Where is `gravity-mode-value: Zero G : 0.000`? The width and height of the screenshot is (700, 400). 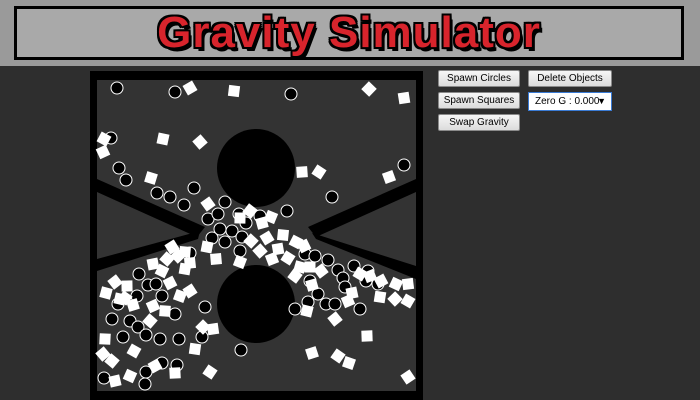
gravity-mode-value: Zero G : 0.000 is located at coordinates (567, 101).